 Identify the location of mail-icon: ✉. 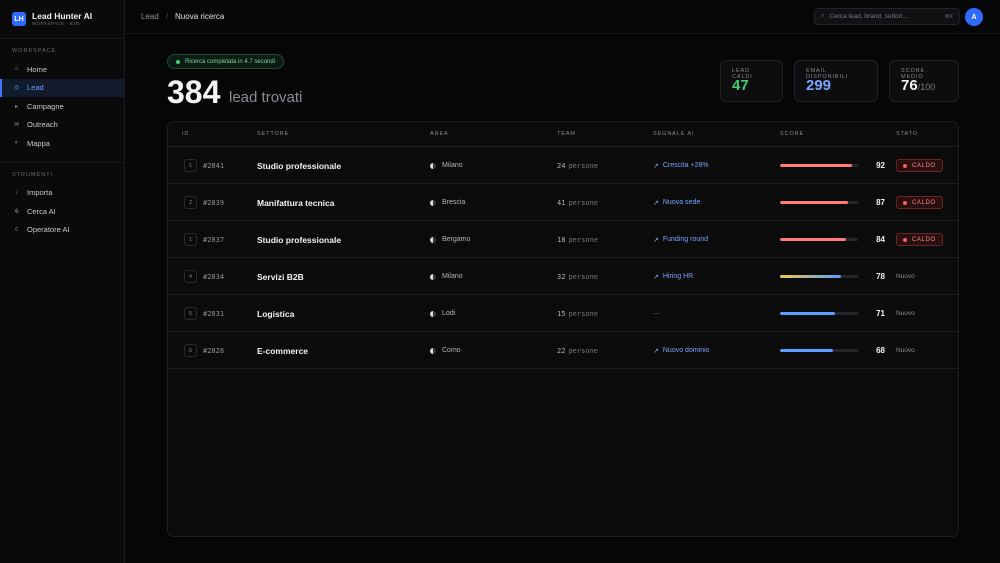
(16, 125).